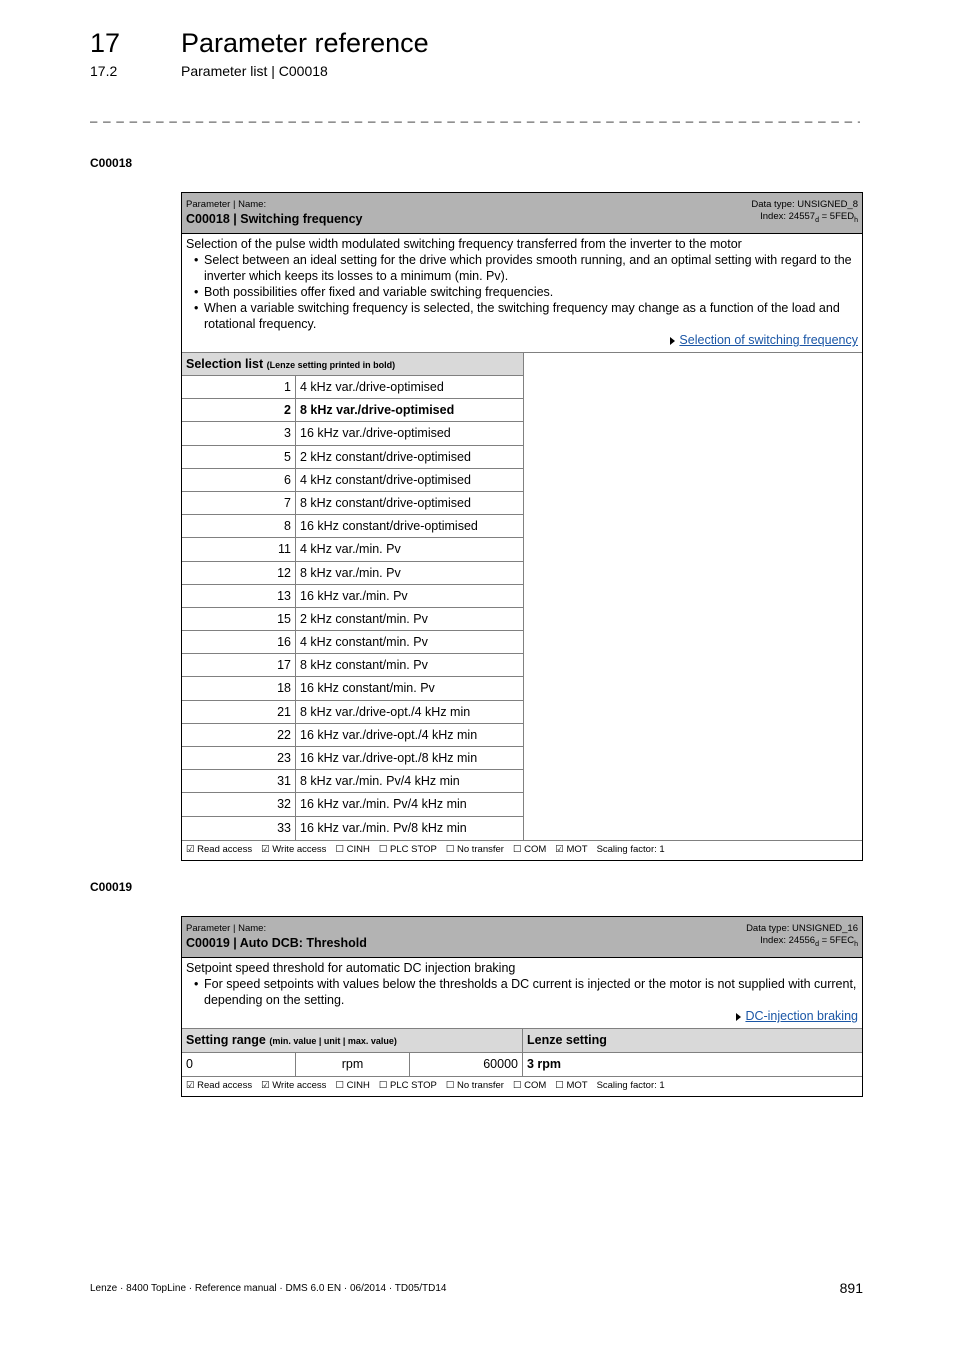 This screenshot has width=954, height=1350. Describe the element at coordinates (352, 735) in the screenshot. I see `selection-row: 22 16 kHz var./drive-opt./4 kHz min` at that location.